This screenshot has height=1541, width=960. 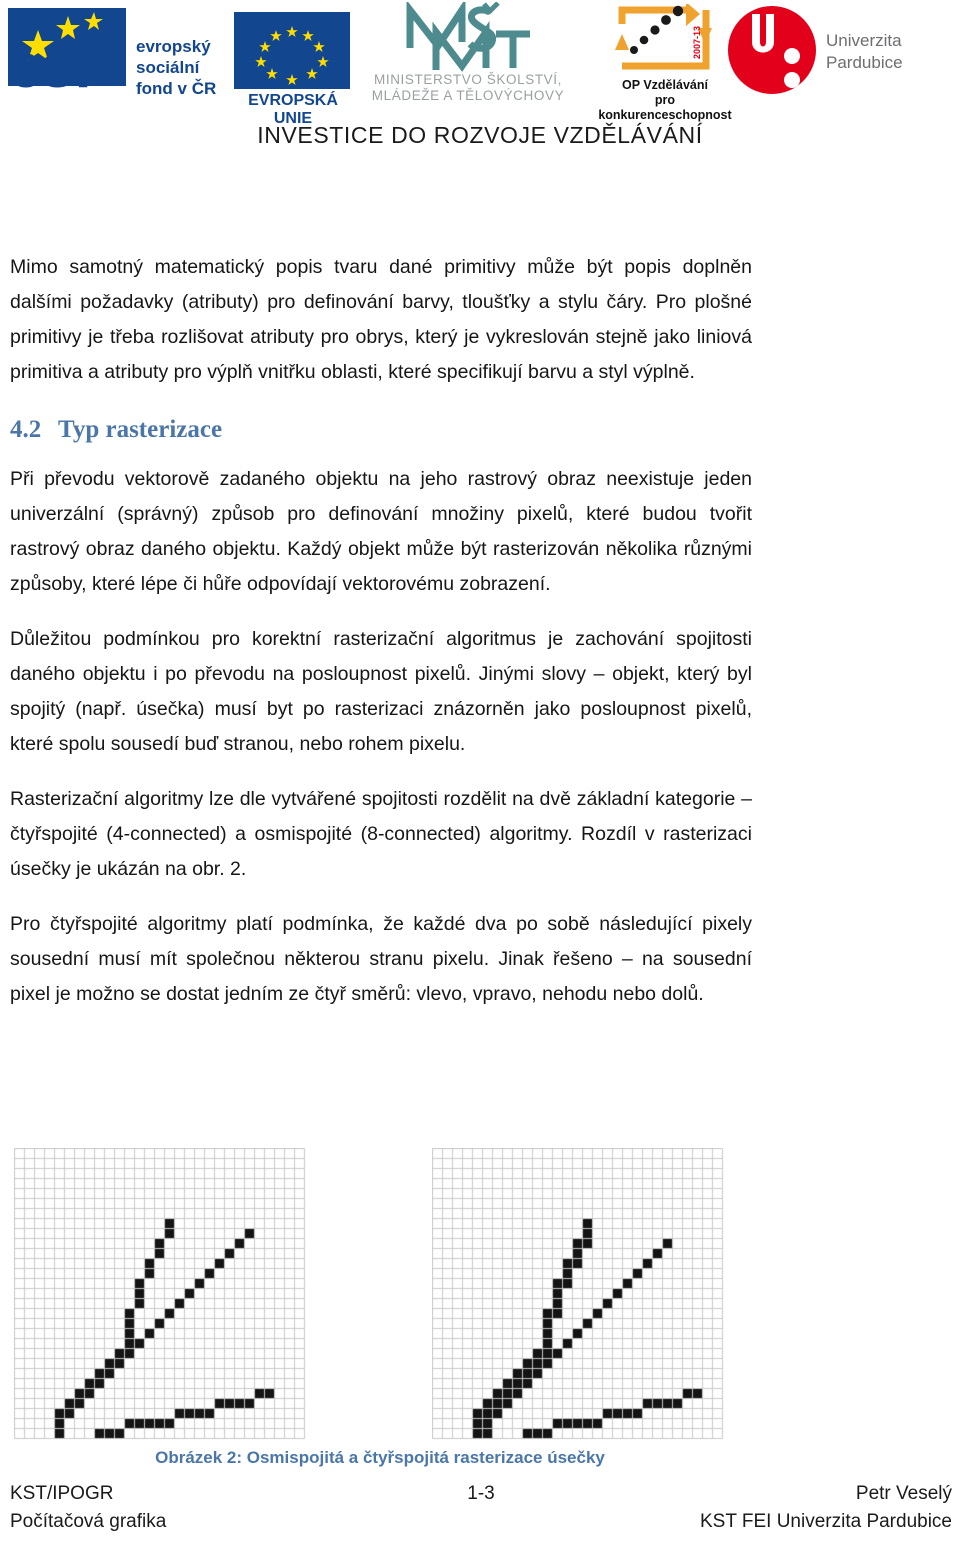 I want to click on esf-tagline-line-1: evropský, so click(x=173, y=46).